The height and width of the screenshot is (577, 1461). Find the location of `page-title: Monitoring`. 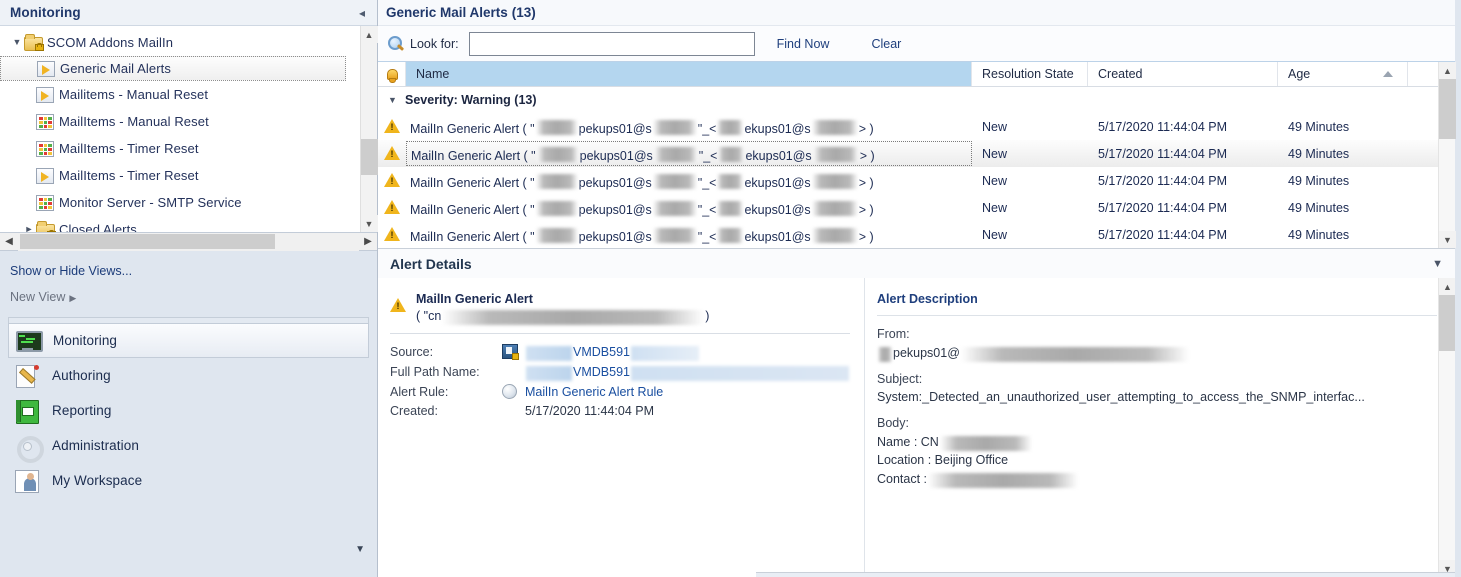

page-title: Monitoring is located at coordinates (45, 12).